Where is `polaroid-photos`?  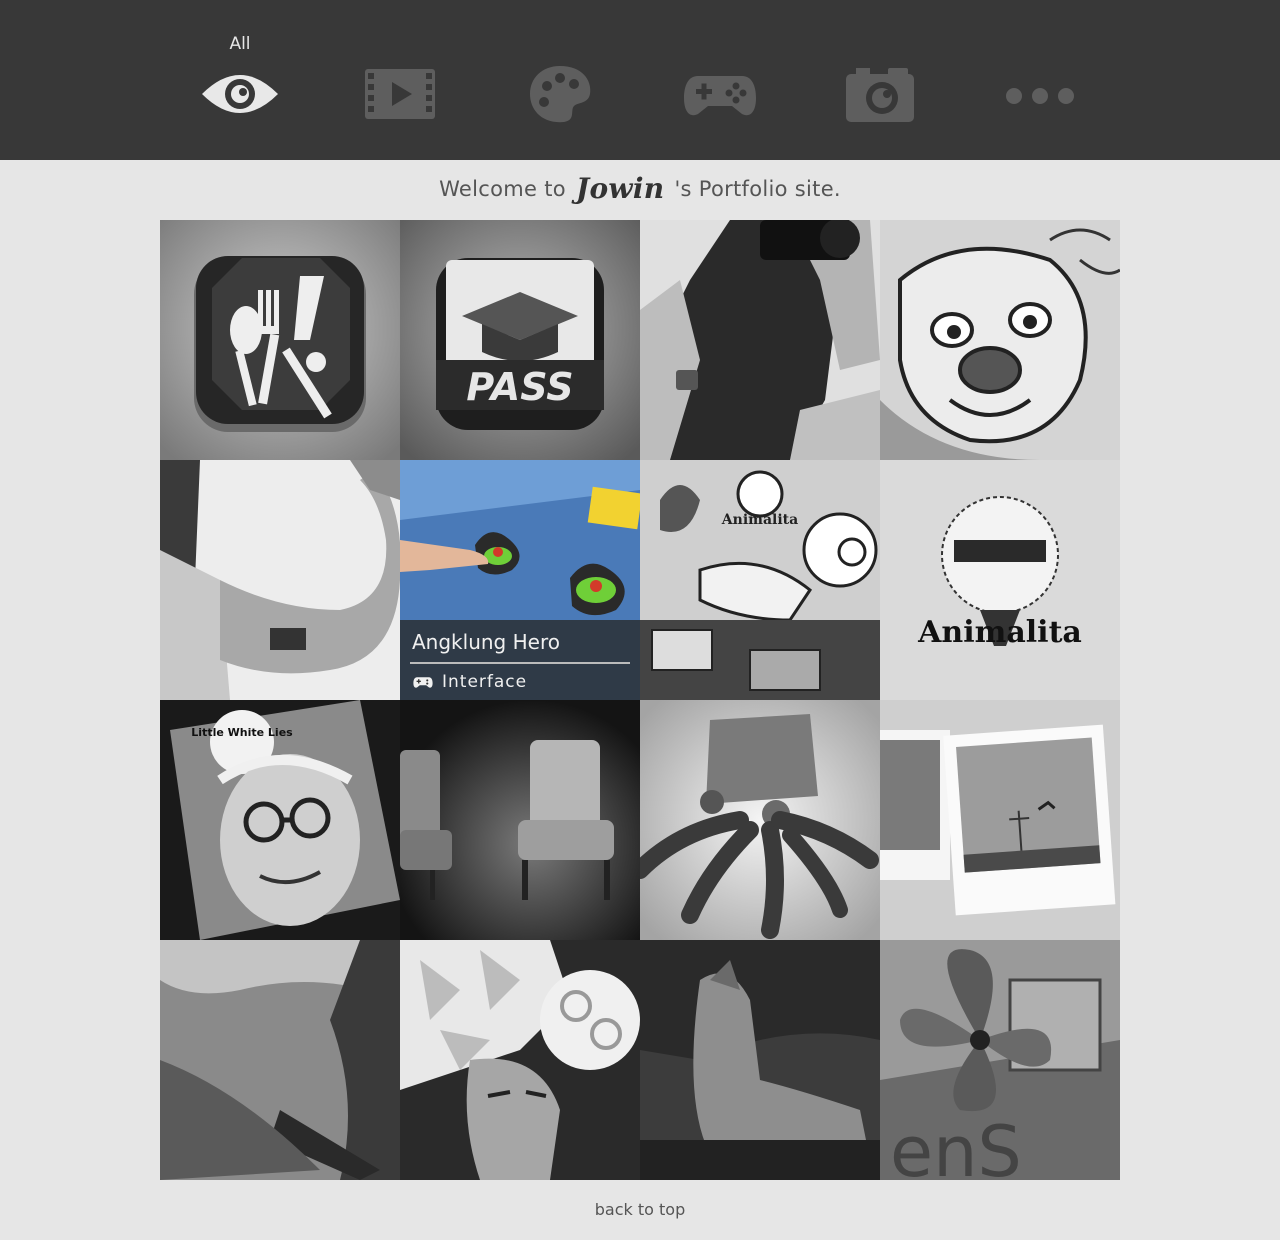
polaroid-photos is located at coordinates (1000, 820).